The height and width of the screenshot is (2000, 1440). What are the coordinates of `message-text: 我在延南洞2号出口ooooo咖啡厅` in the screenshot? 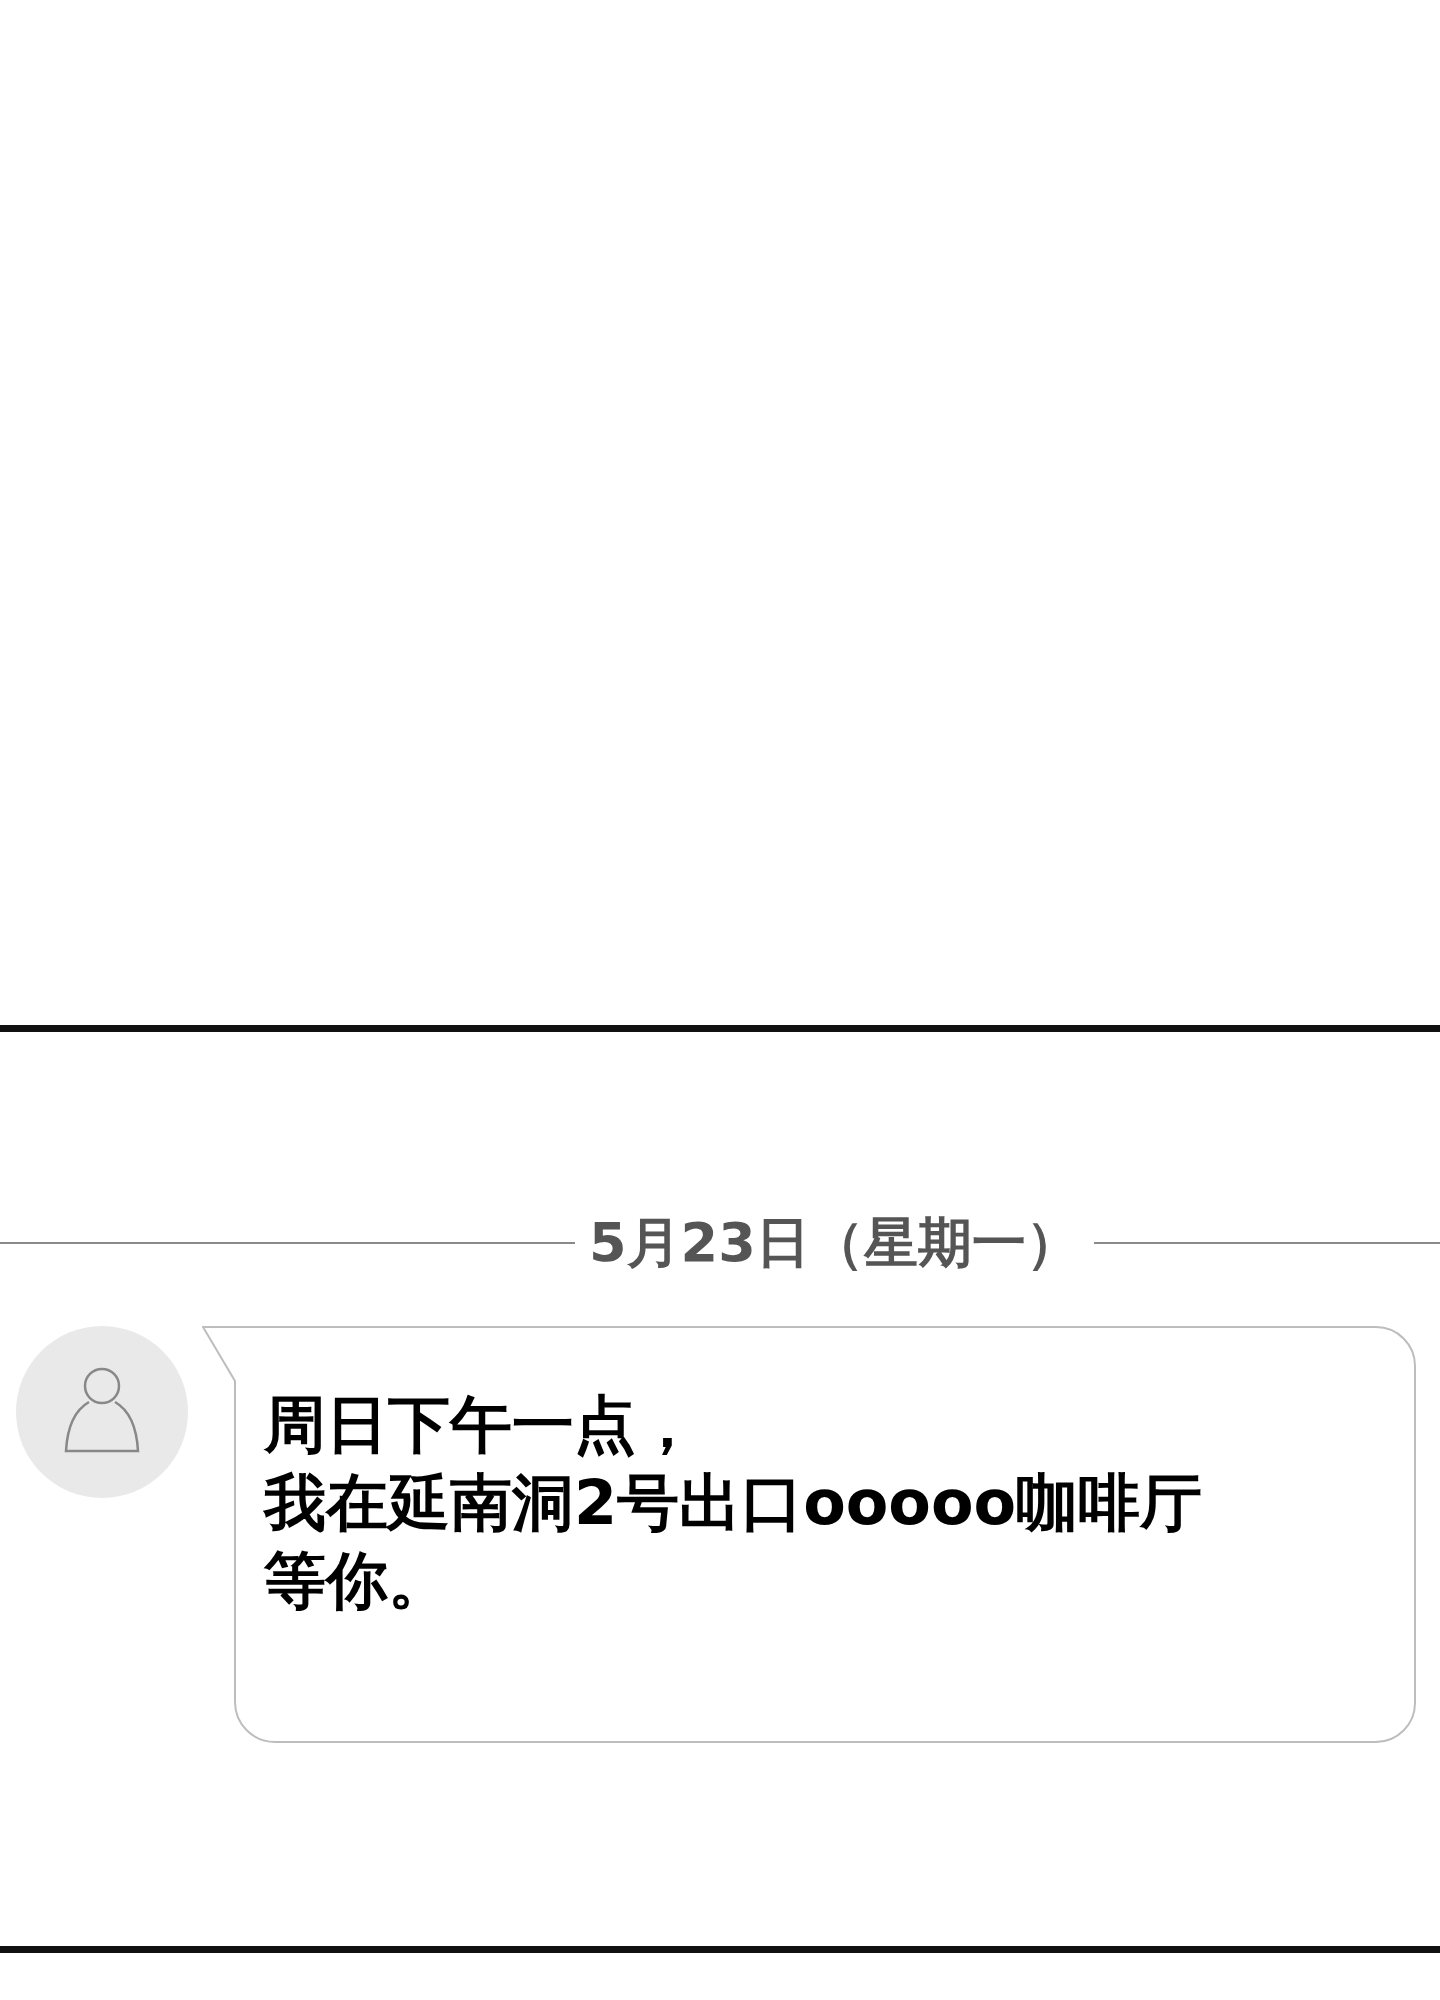 It's located at (734, 1503).